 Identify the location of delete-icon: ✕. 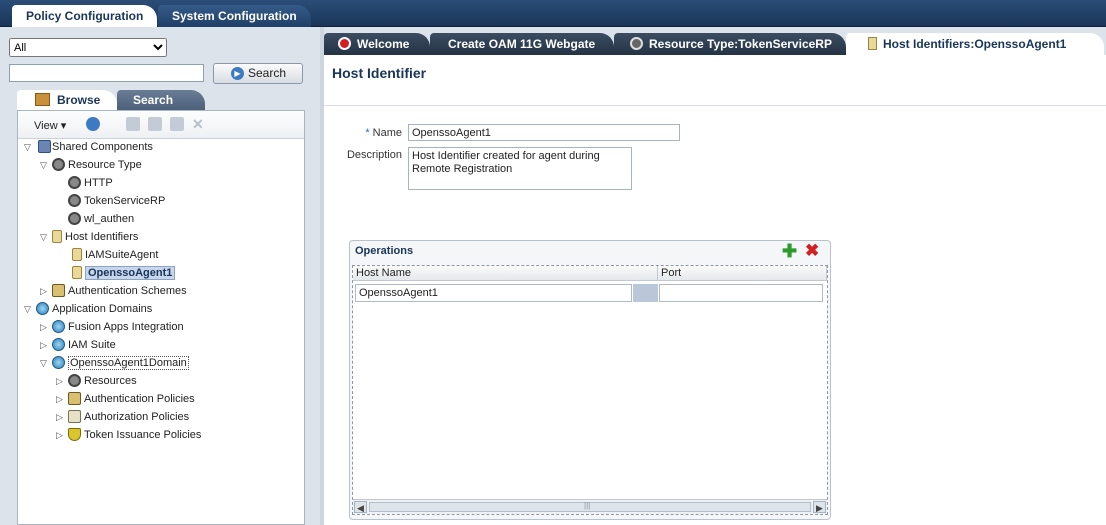
(199, 124).